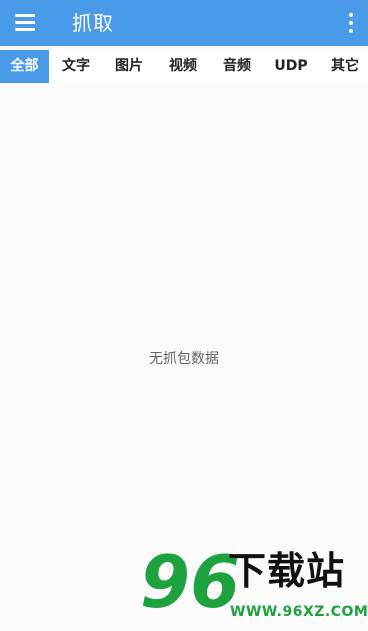 The image size is (368, 631). What do you see at coordinates (351, 23) in the screenshot?
I see `more-vert-icon` at bounding box center [351, 23].